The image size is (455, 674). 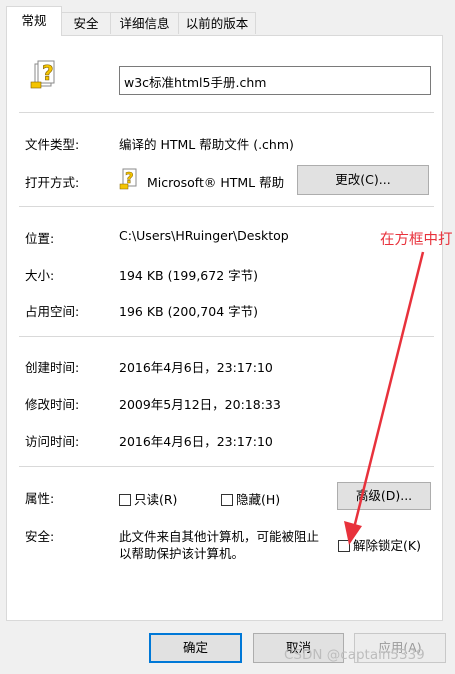 I want to click on tab-security-label: 安全, so click(x=86, y=23).